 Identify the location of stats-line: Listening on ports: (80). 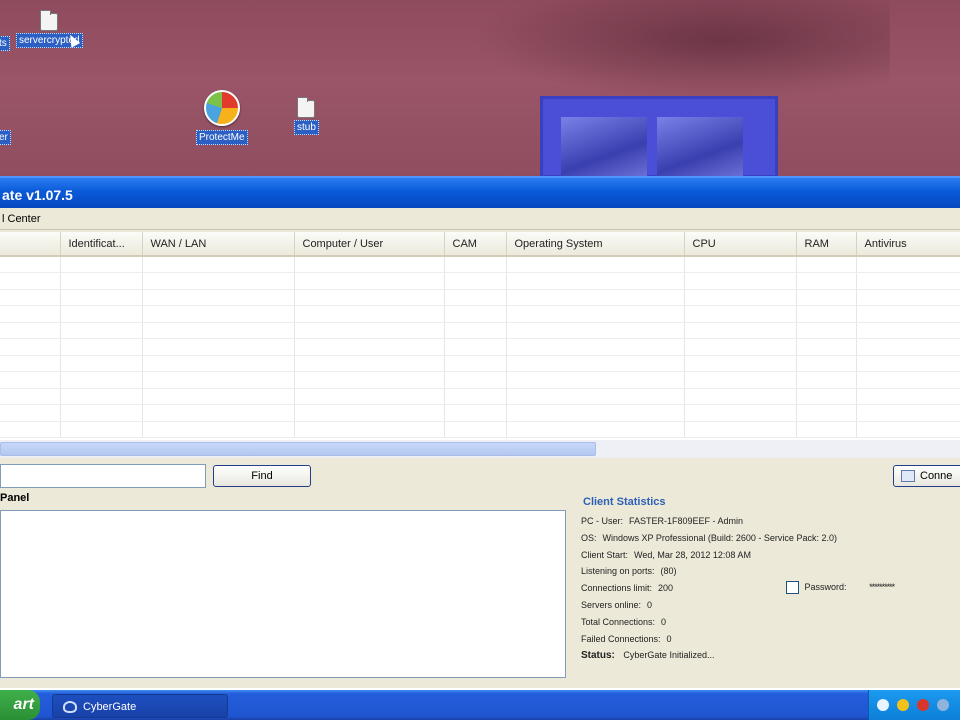
(770, 571).